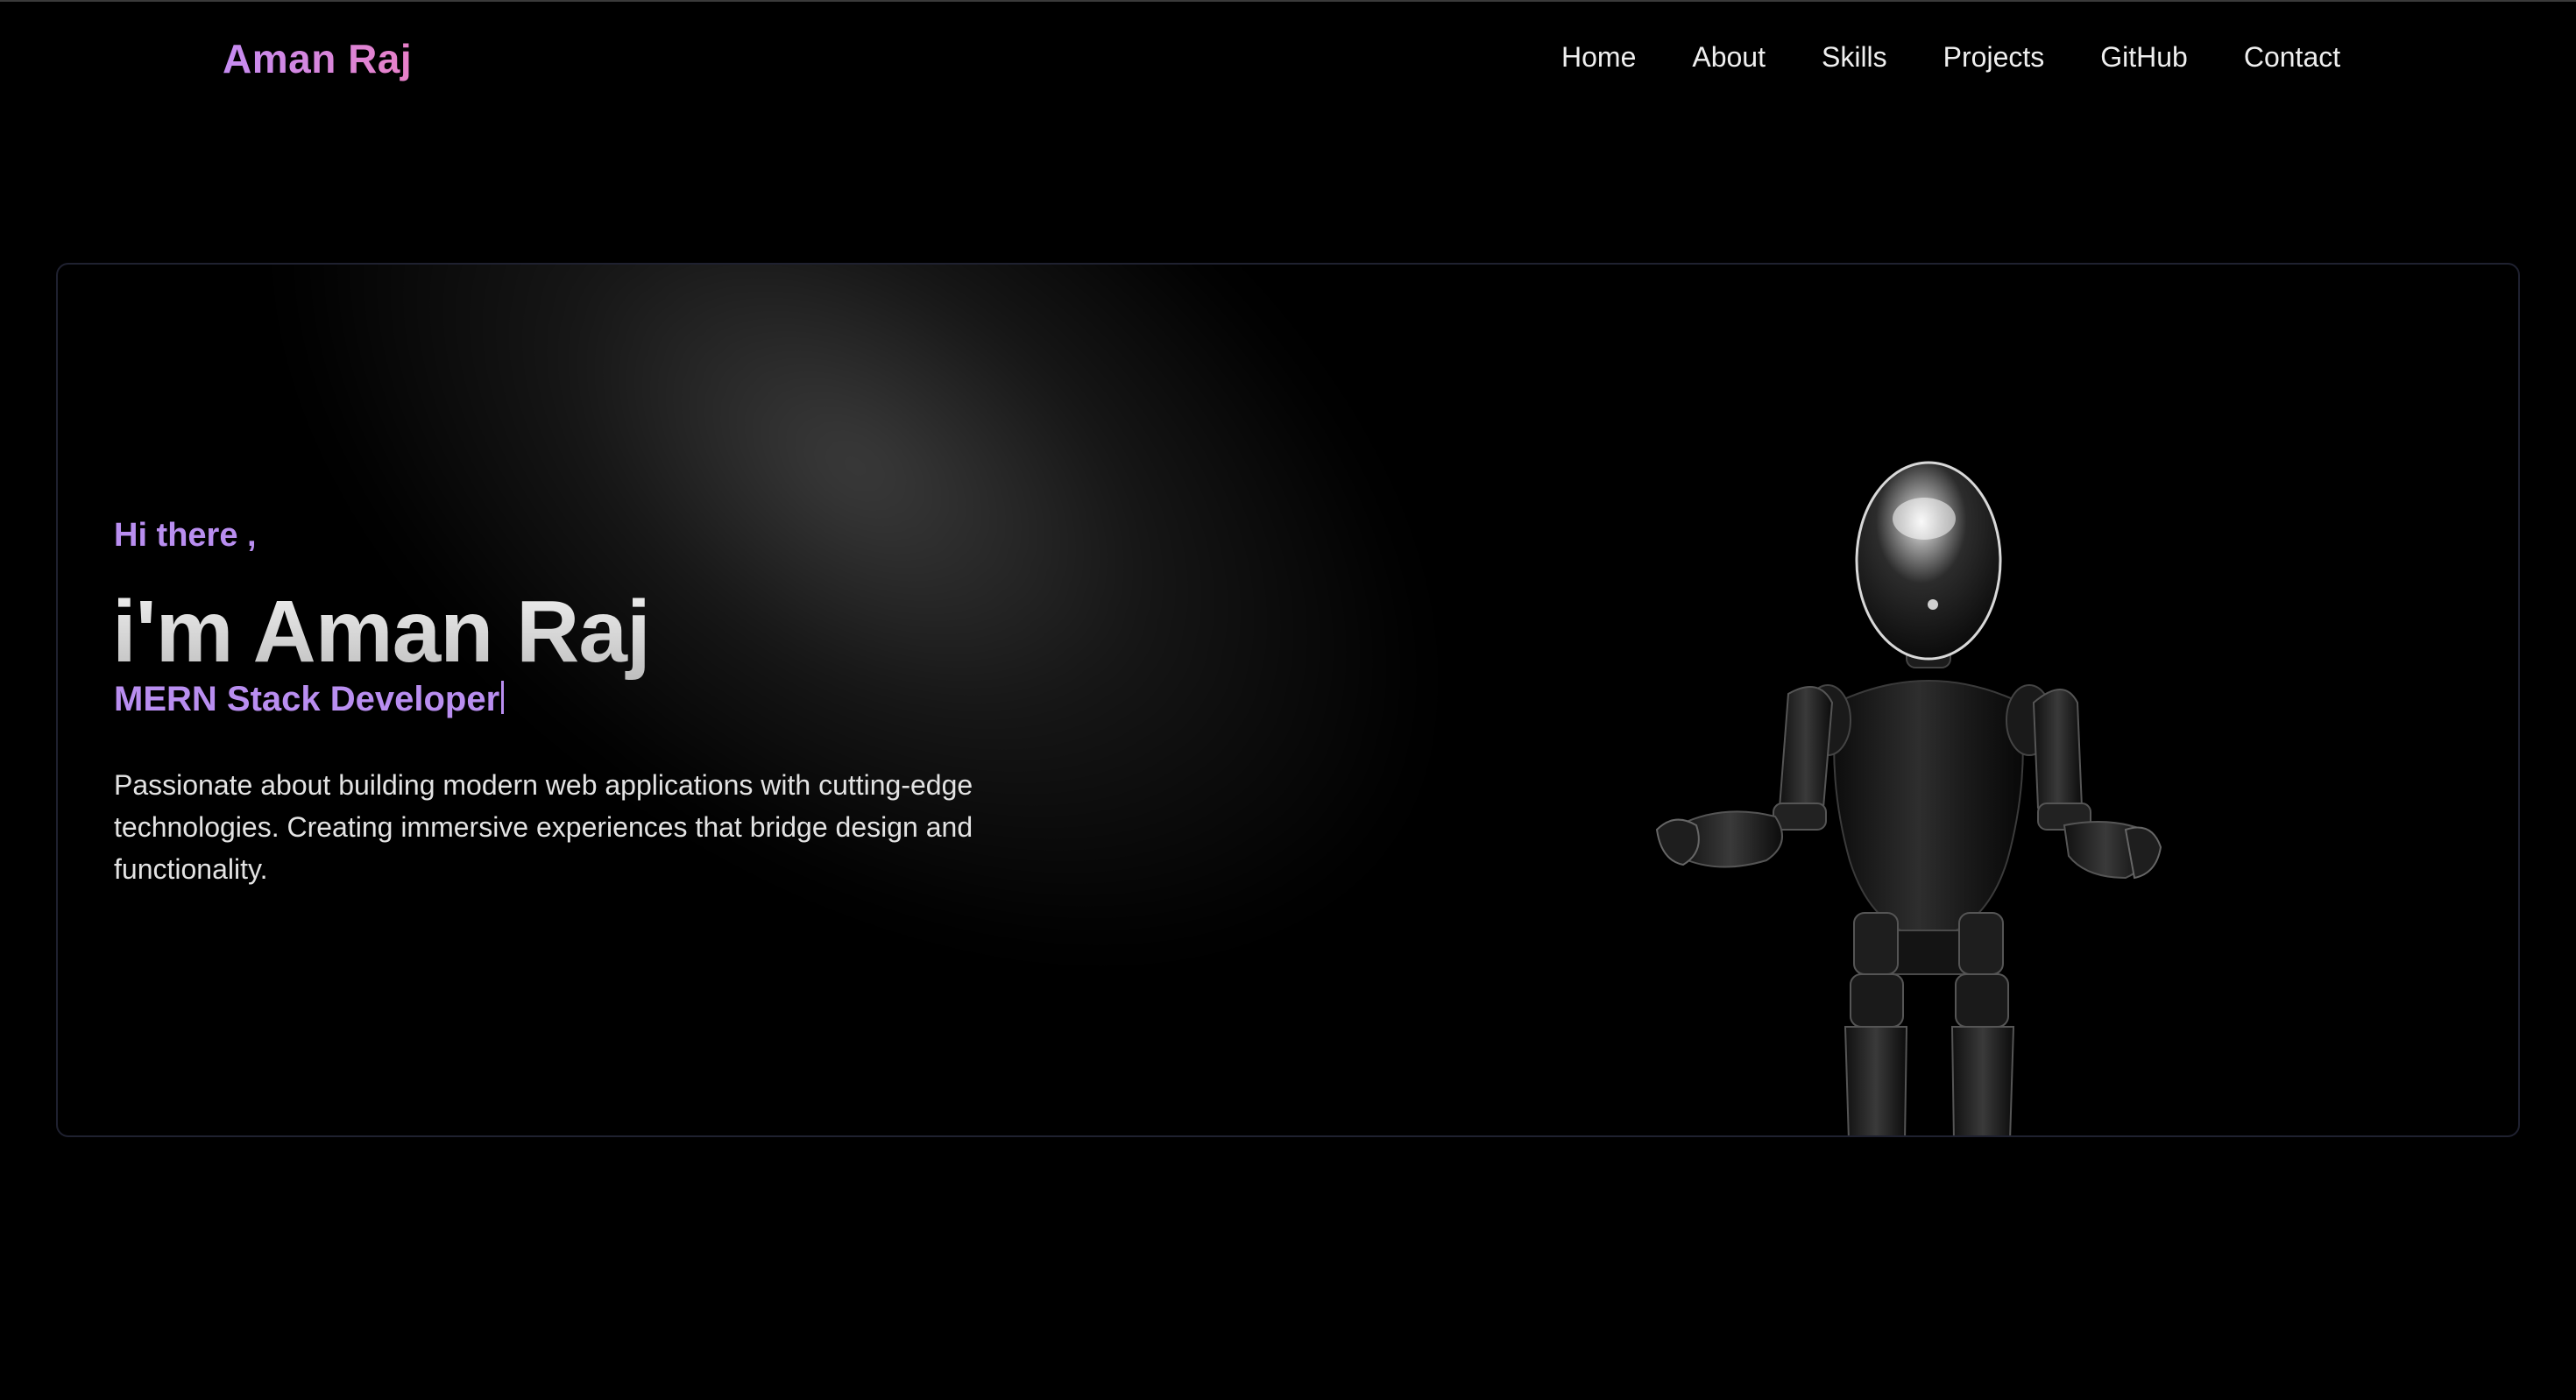 The image size is (2576, 1400). Describe the element at coordinates (1854, 57) in the screenshot. I see `nav-link-skills: Skills` at that location.